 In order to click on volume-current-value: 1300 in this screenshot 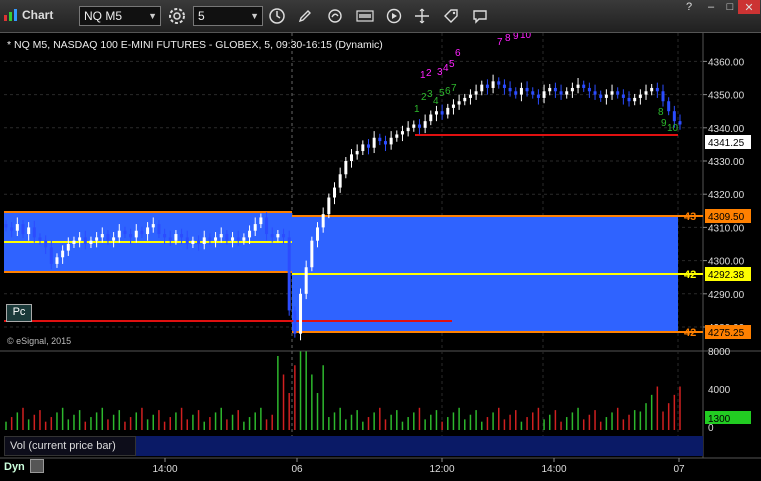, I will do `click(719, 419)`.